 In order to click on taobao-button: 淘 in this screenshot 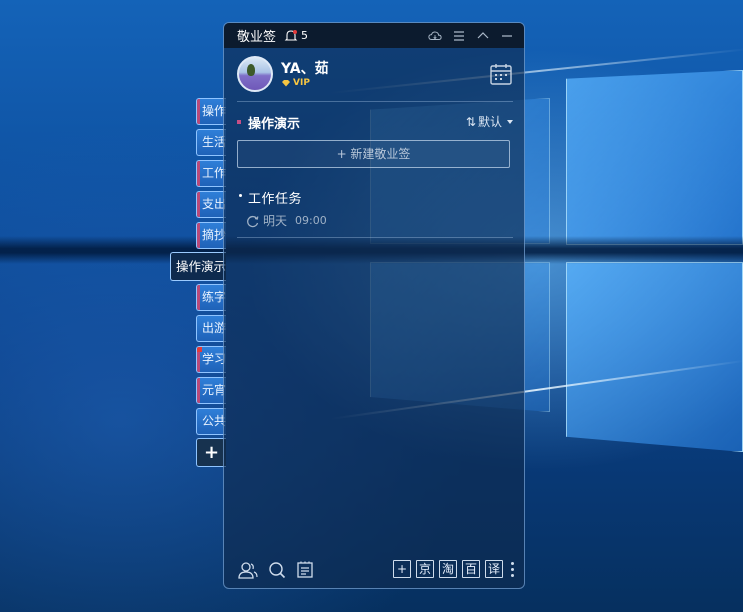, I will do `click(448, 569)`.